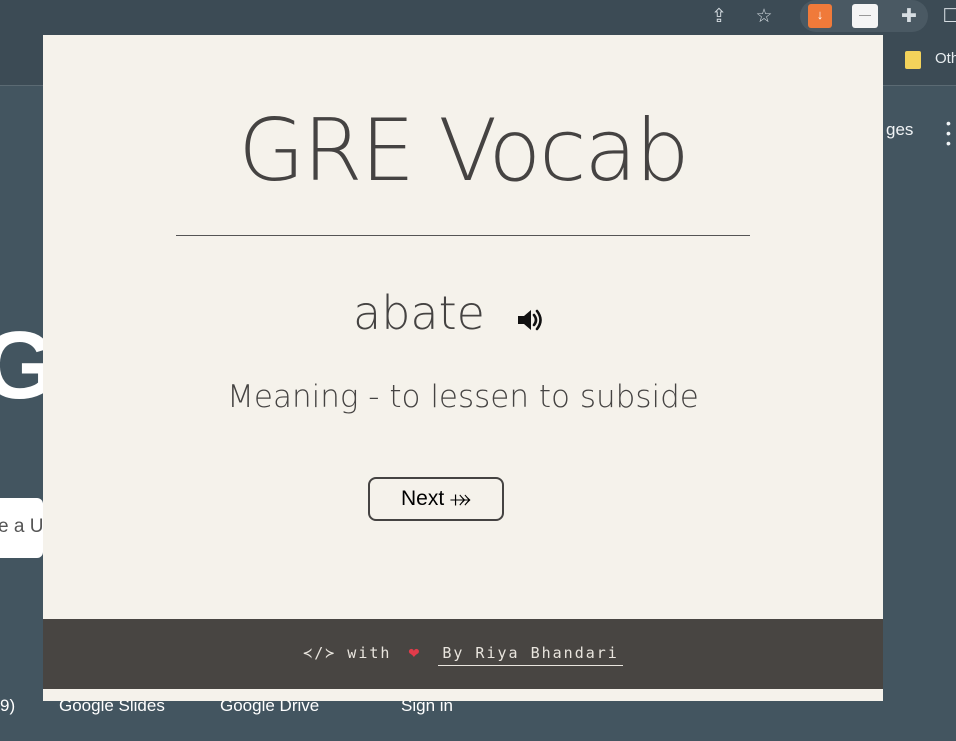  I want to click on images-link: ges, so click(899, 130).